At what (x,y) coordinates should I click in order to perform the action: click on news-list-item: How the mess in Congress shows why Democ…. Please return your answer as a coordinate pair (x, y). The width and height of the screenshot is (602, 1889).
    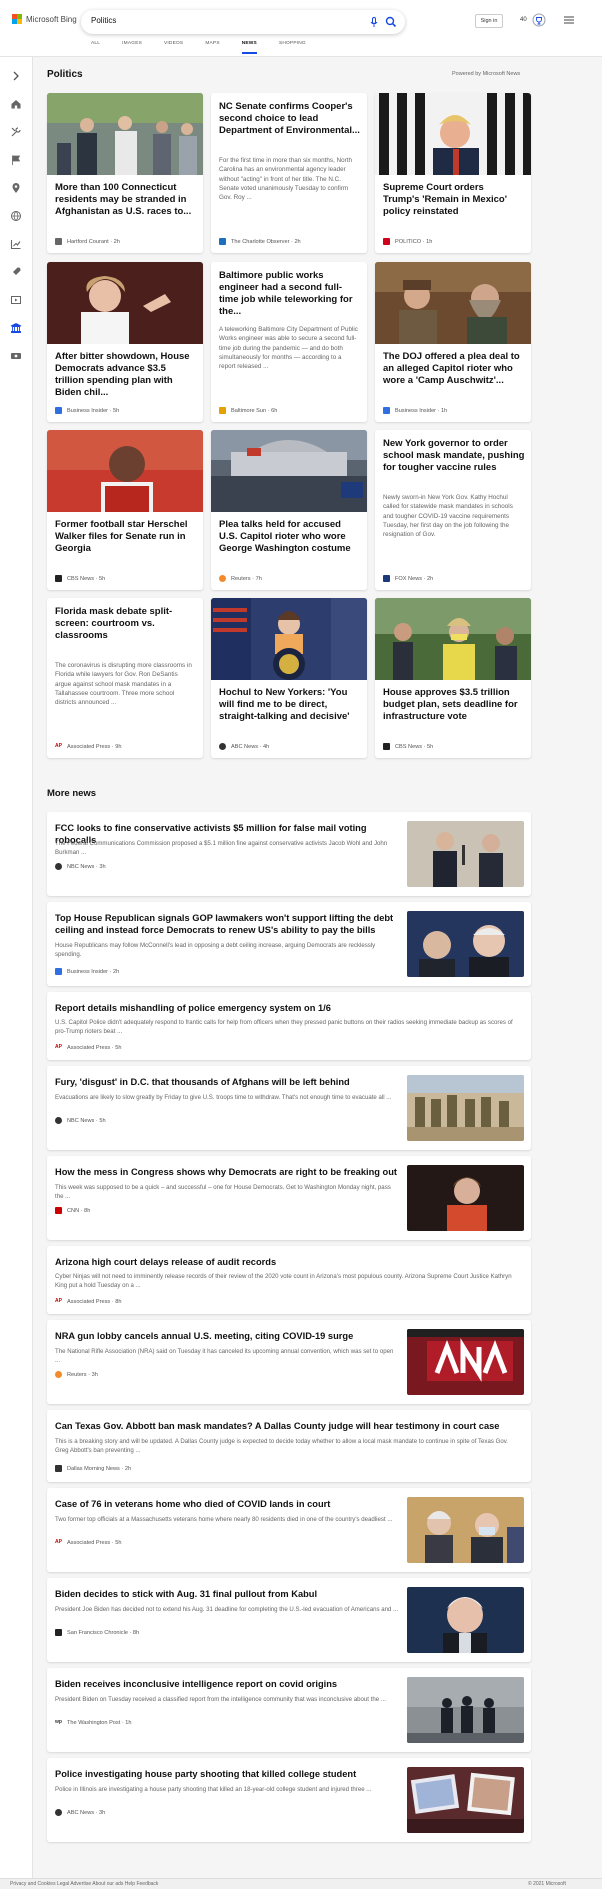
    Looking at the image, I should click on (289, 1198).